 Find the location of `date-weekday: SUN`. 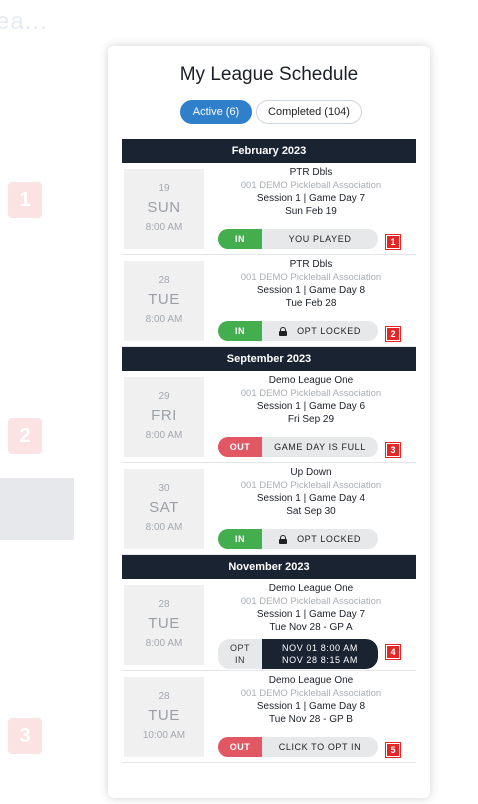

date-weekday: SUN is located at coordinates (164, 207).